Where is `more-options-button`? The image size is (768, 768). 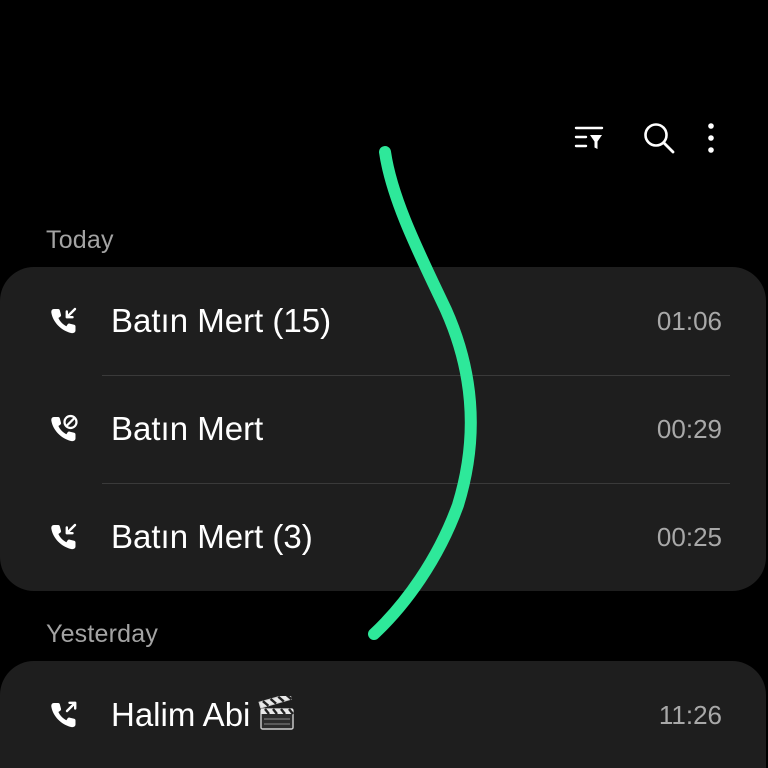
more-options-button is located at coordinates (711, 138).